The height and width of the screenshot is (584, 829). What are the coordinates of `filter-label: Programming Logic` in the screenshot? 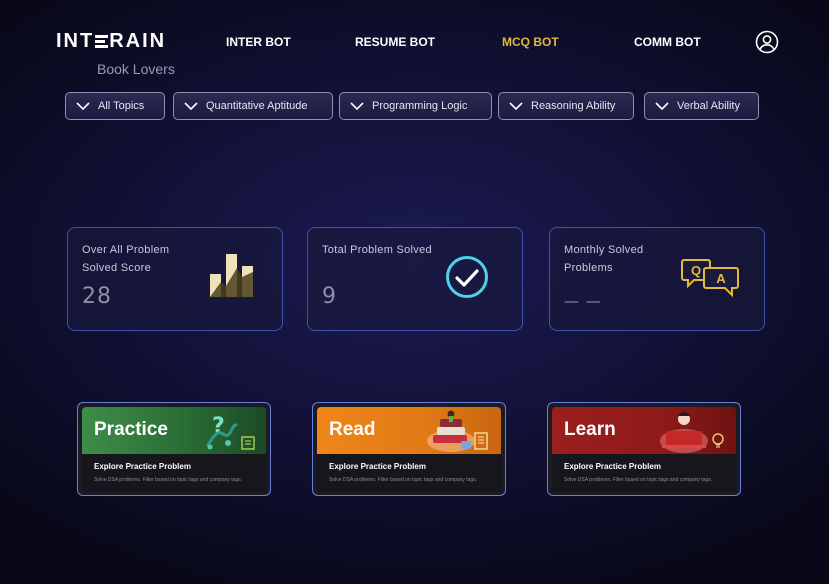 It's located at (420, 106).